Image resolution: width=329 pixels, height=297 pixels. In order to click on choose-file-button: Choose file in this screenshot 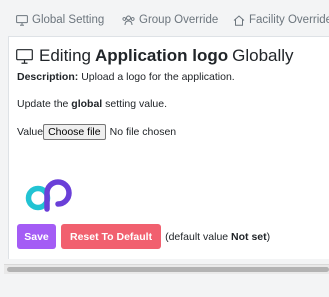, I will do `click(74, 132)`.